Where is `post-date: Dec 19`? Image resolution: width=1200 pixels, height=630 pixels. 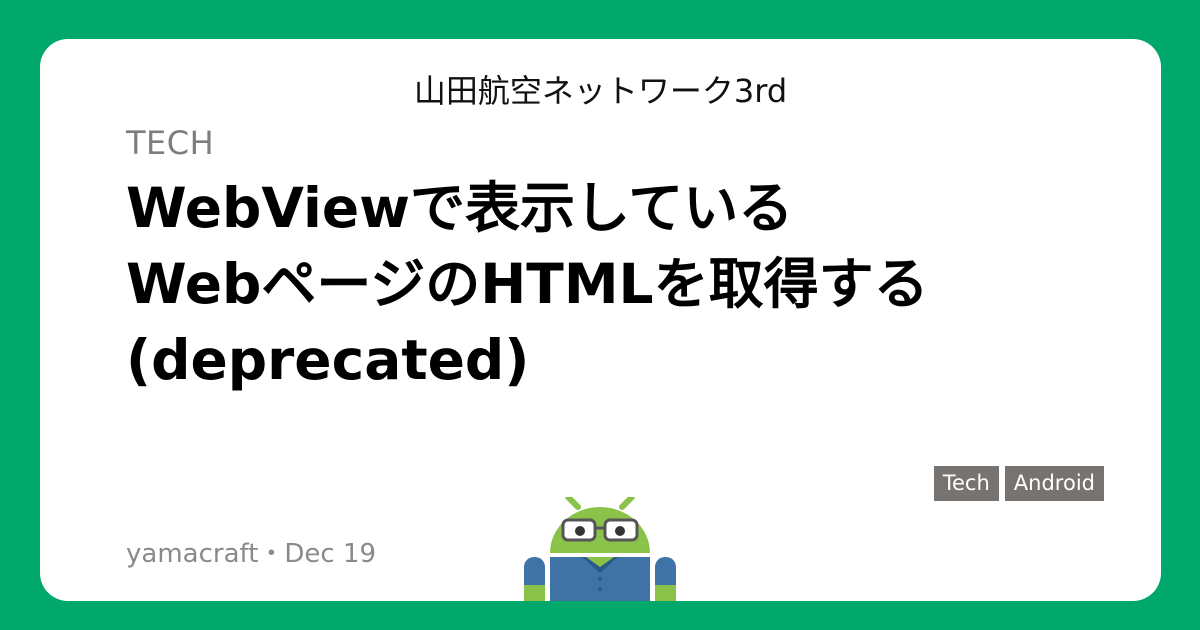 post-date: Dec 19 is located at coordinates (330, 554).